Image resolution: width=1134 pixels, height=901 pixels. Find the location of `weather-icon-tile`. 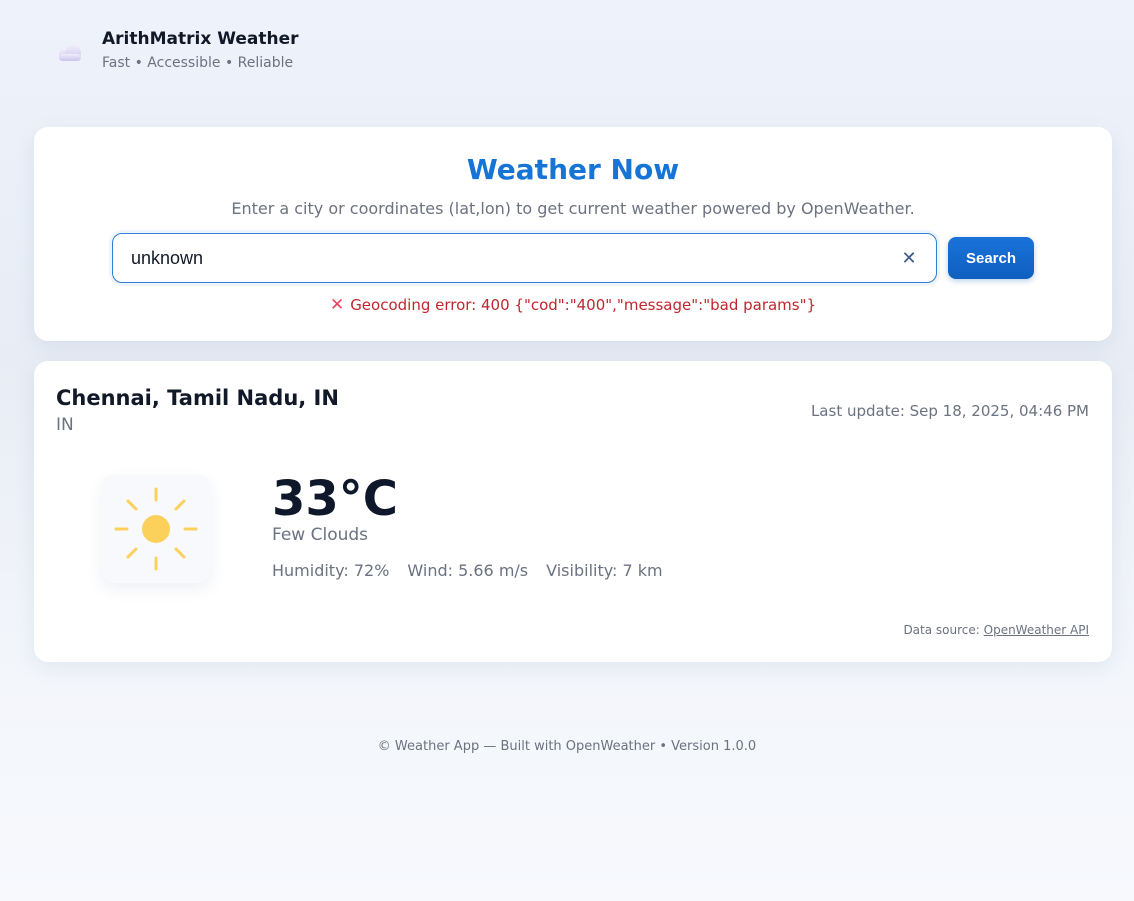

weather-icon-tile is located at coordinates (156, 529).